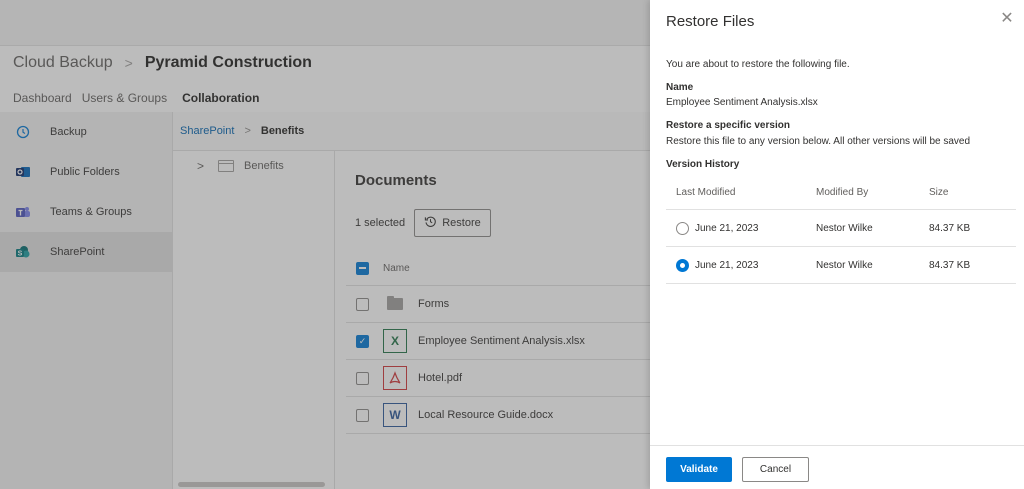  Describe the element at coordinates (775, 469) in the screenshot. I see `cancel-button: Cancel` at that location.